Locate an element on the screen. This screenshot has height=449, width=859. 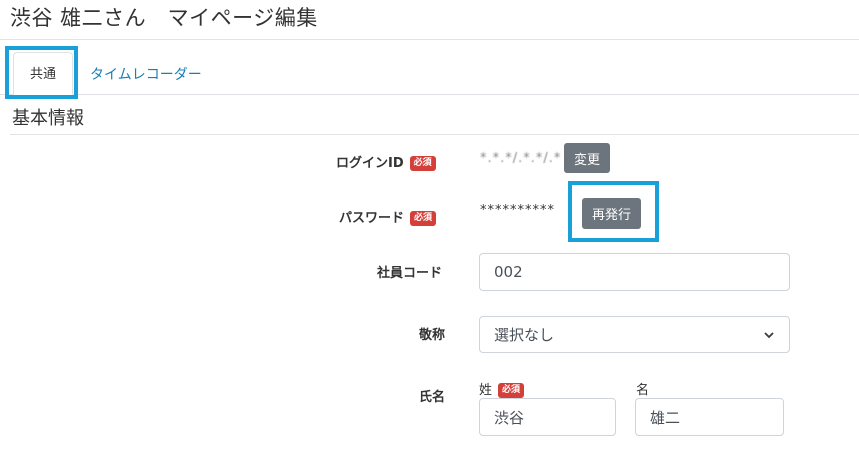
login-id-masked-value: *.*.*/.*.*/.* is located at coordinates (521, 158).